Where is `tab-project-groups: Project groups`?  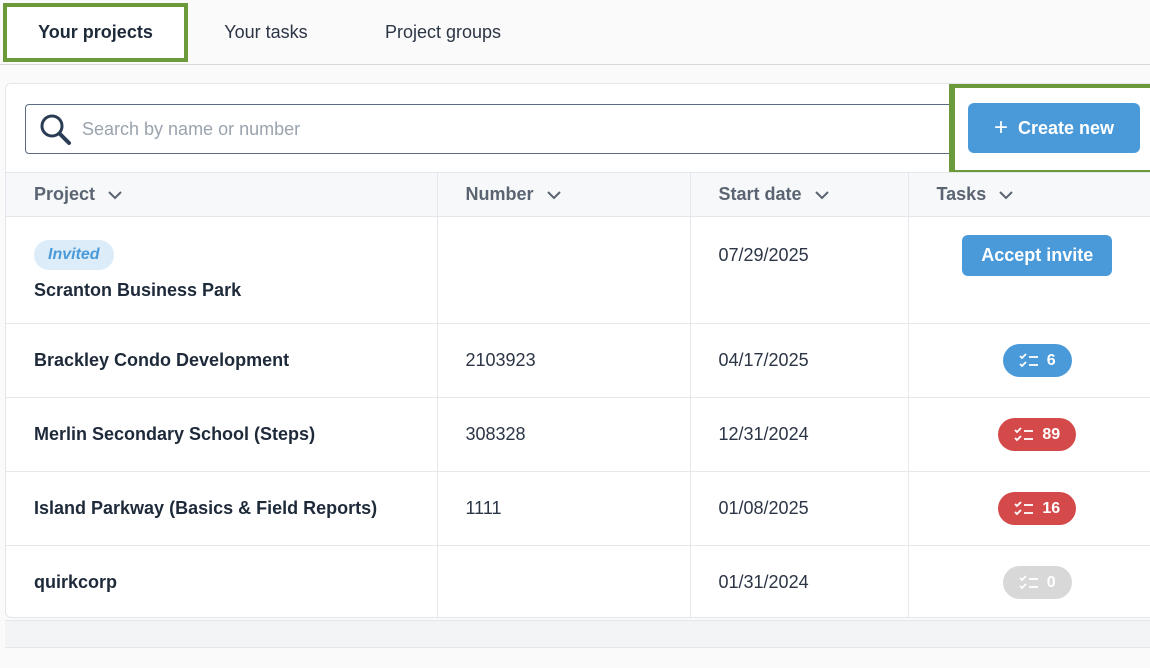
tab-project-groups: Project groups is located at coordinates (443, 32).